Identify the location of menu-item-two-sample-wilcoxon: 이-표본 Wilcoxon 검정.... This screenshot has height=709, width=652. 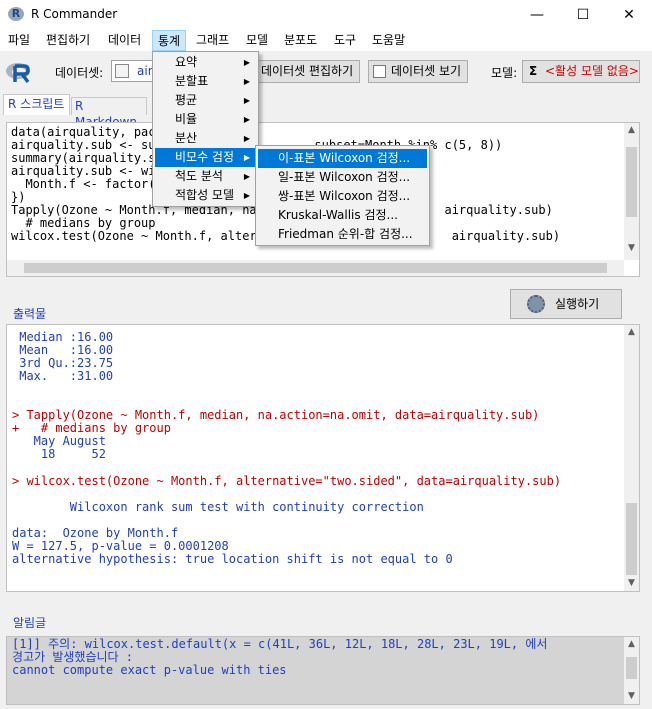
(342, 158).